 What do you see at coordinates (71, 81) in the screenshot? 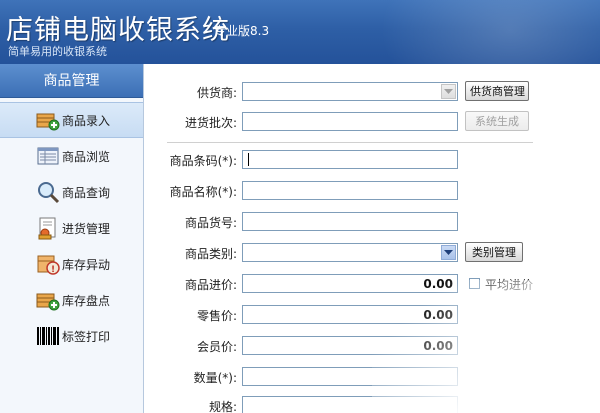
I see `sidebar-title: 商品管理` at bounding box center [71, 81].